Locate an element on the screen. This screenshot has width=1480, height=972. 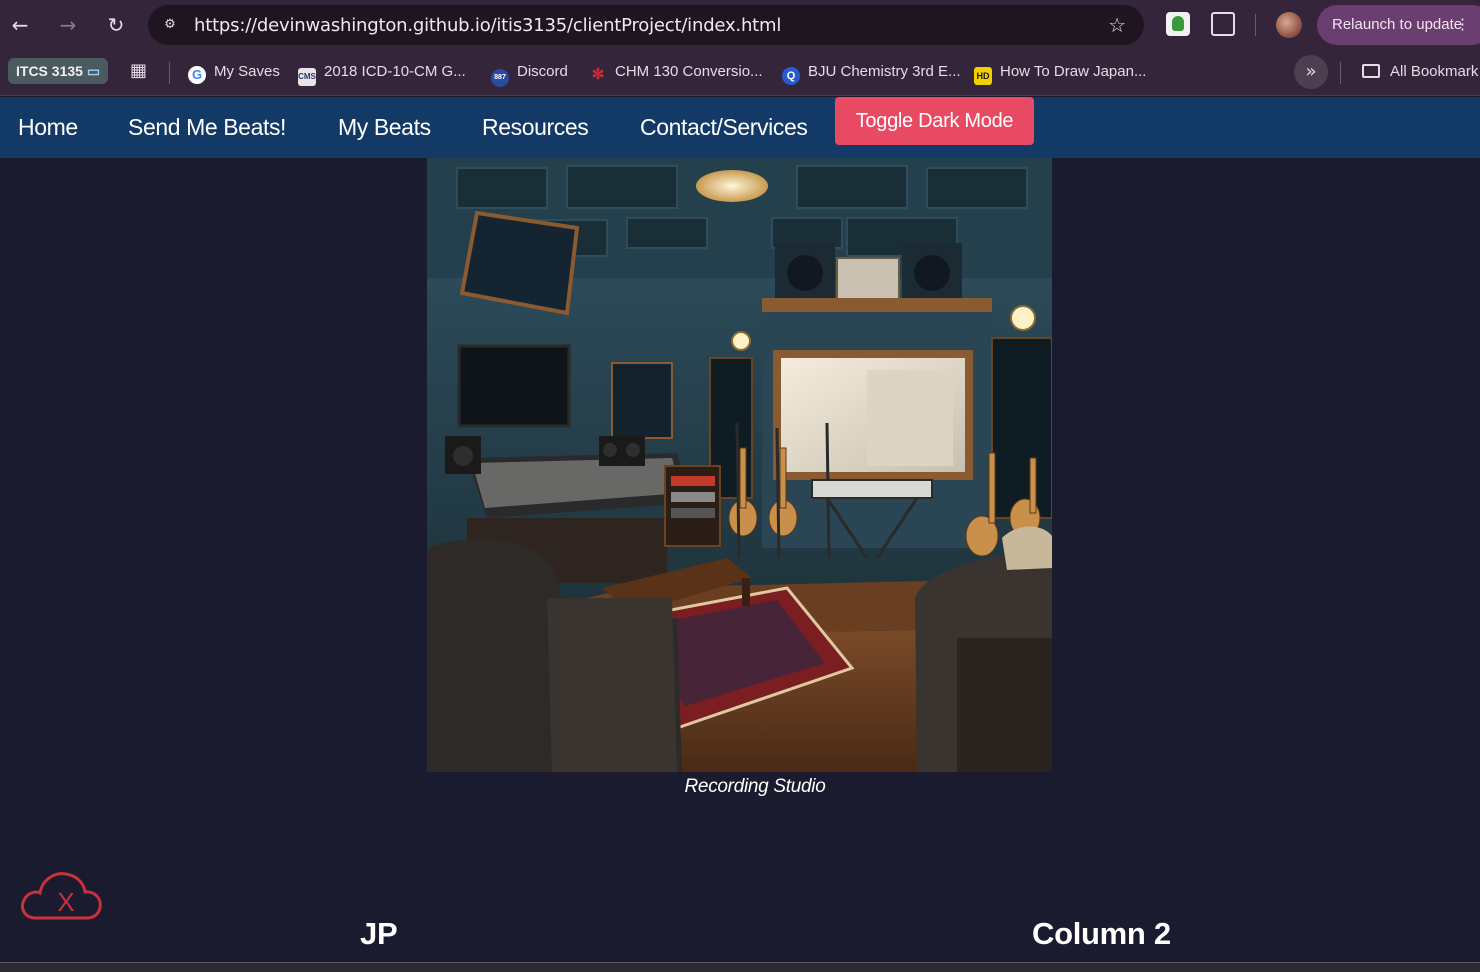
nav-link-resources: Resources is located at coordinates (535, 127).